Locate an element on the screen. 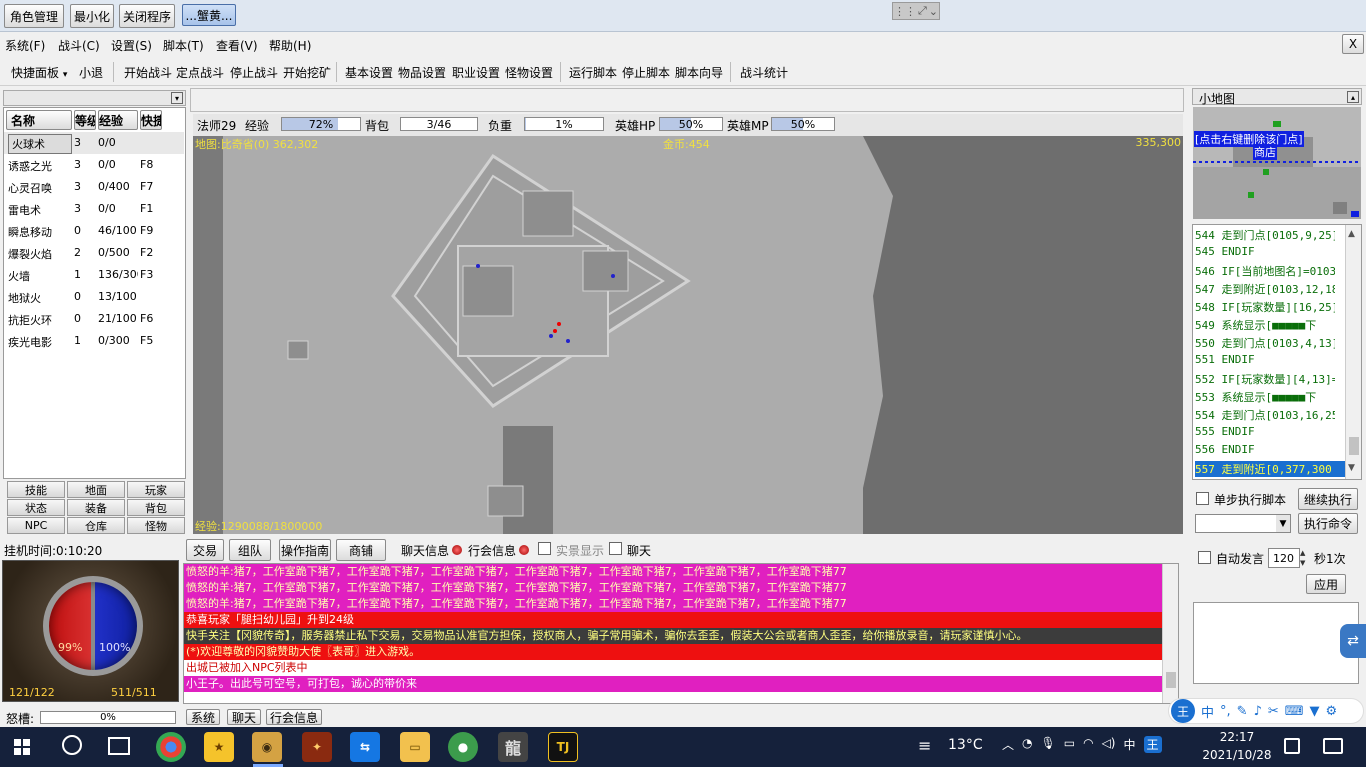  item-settings-button: 物品设置 is located at coordinates (422, 72).